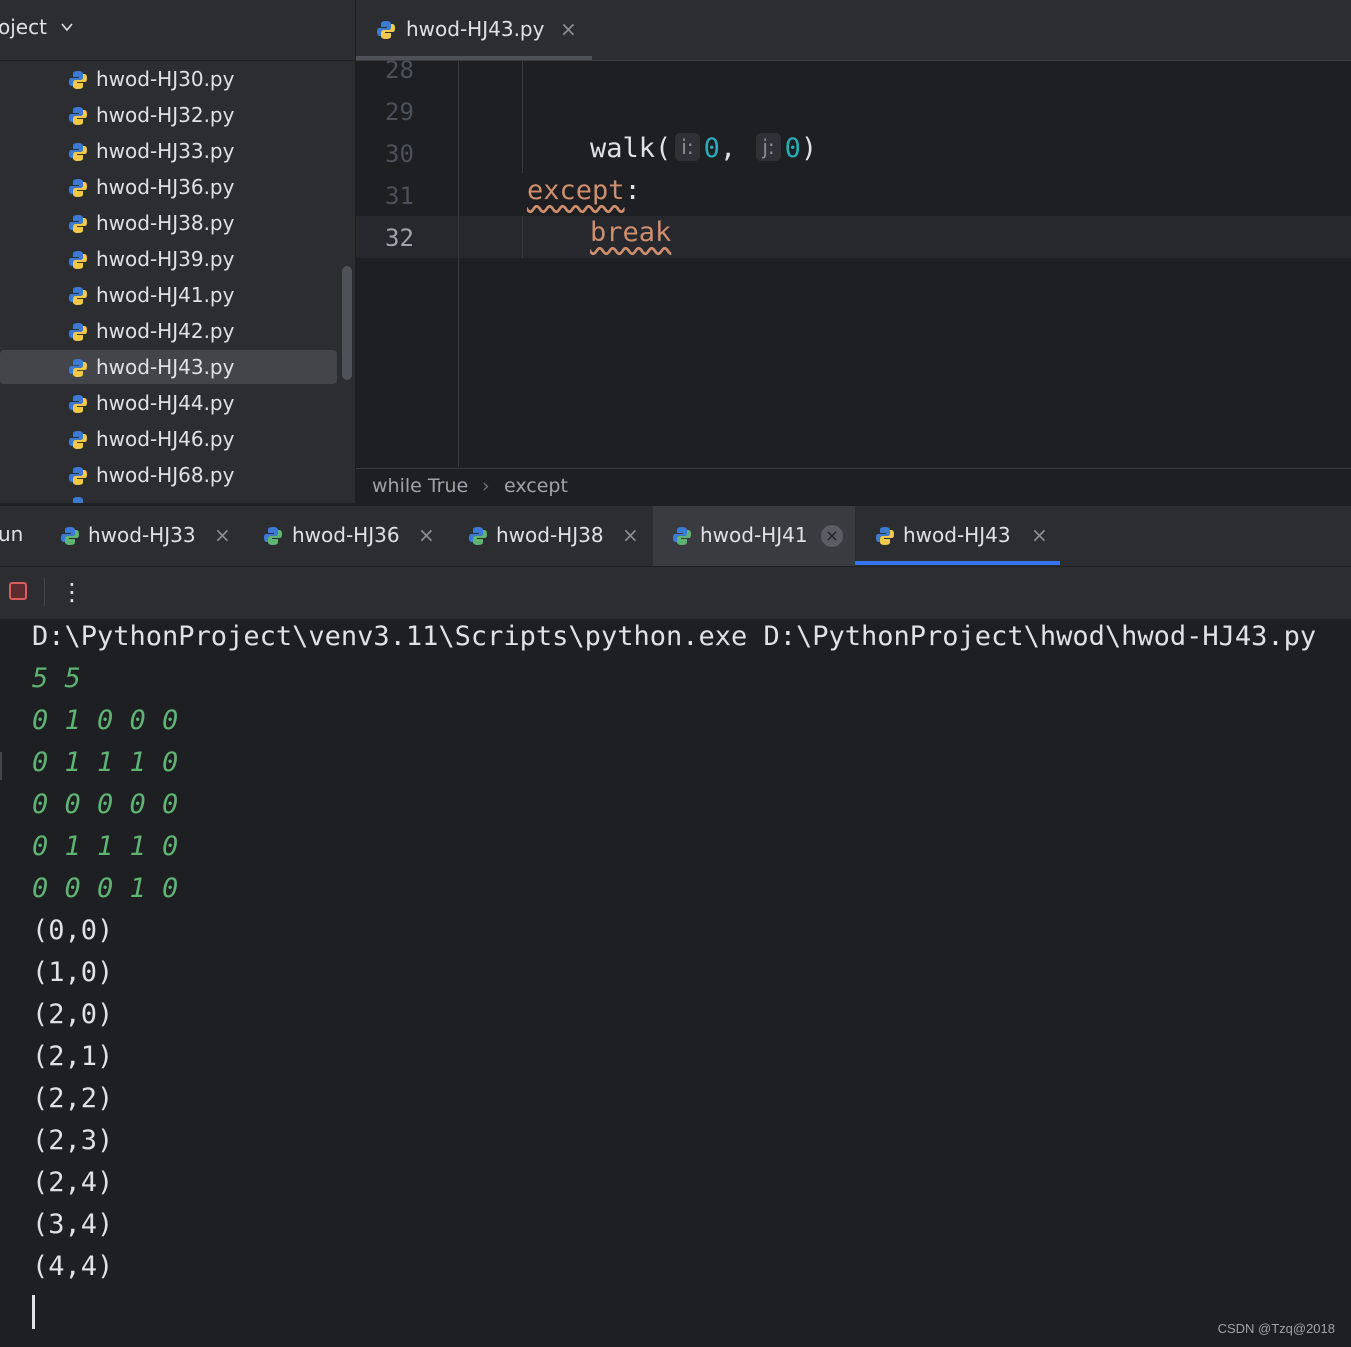  I want to click on run-tab-hwod-hj33: hwod-HJ33 ×, so click(142, 536).